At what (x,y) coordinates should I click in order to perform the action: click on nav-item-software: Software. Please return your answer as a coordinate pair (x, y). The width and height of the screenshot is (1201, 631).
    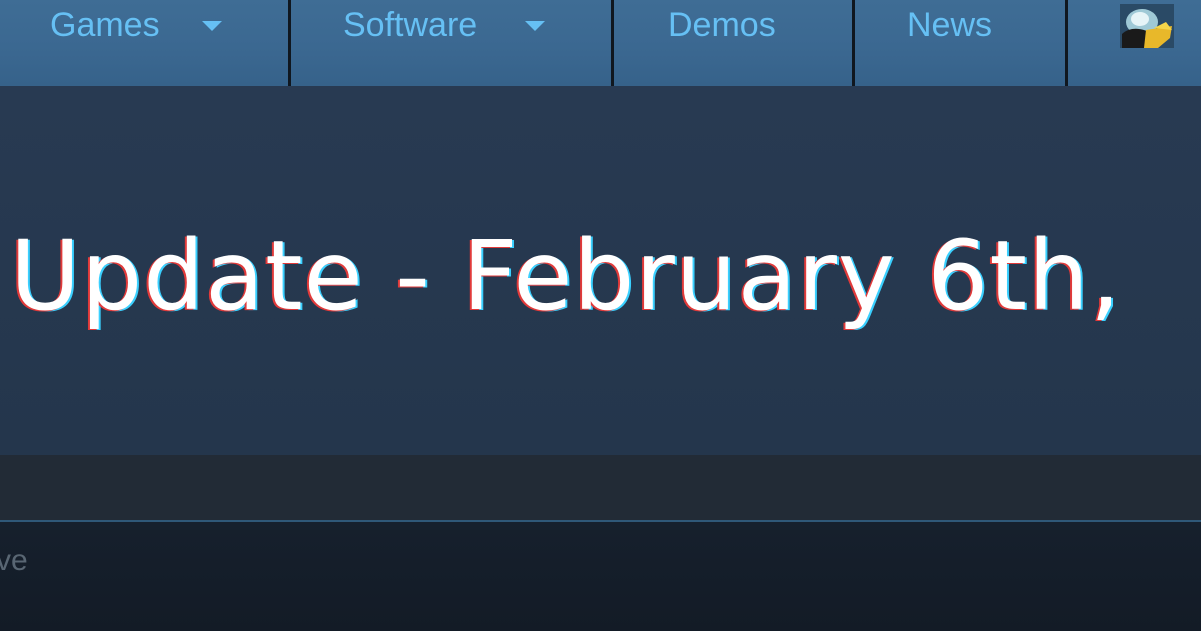
    Looking at the image, I should click on (452, 43).